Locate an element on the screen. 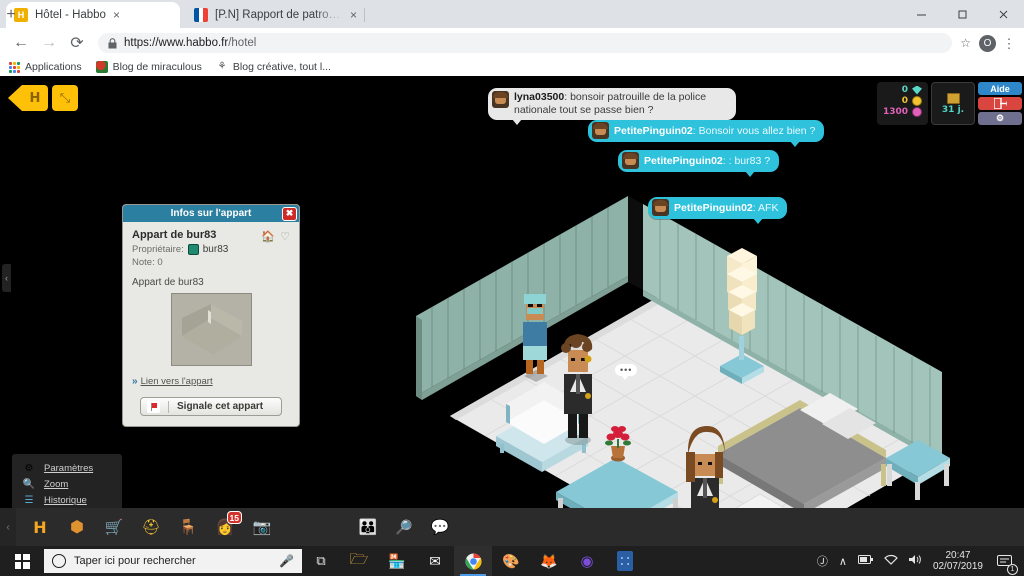  fullscreen-button: ⤡ is located at coordinates (65, 98).